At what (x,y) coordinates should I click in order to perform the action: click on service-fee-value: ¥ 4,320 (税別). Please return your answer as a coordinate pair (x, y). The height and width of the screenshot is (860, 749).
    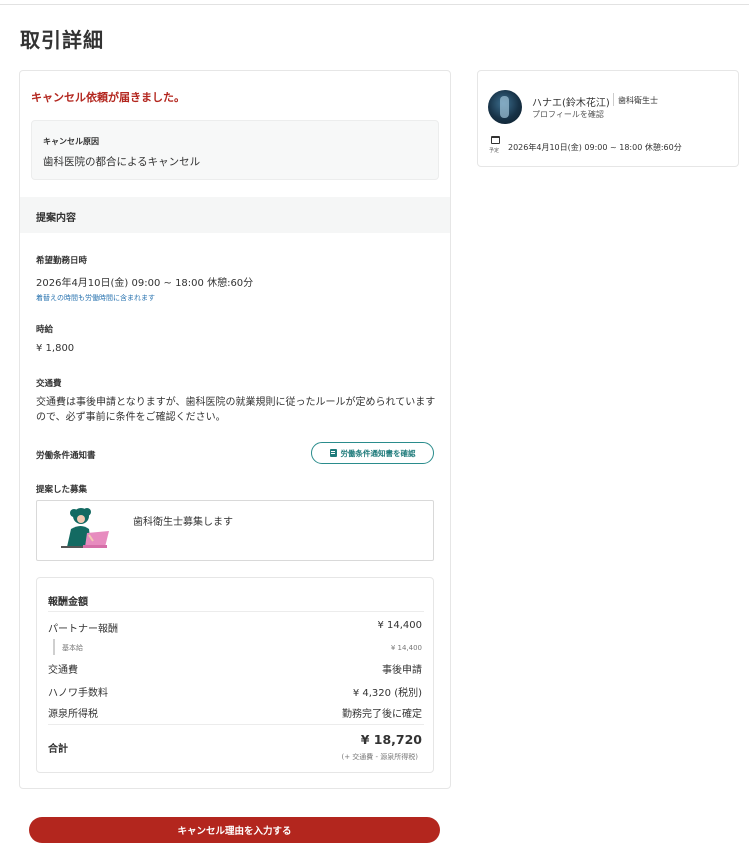
    Looking at the image, I should click on (387, 693).